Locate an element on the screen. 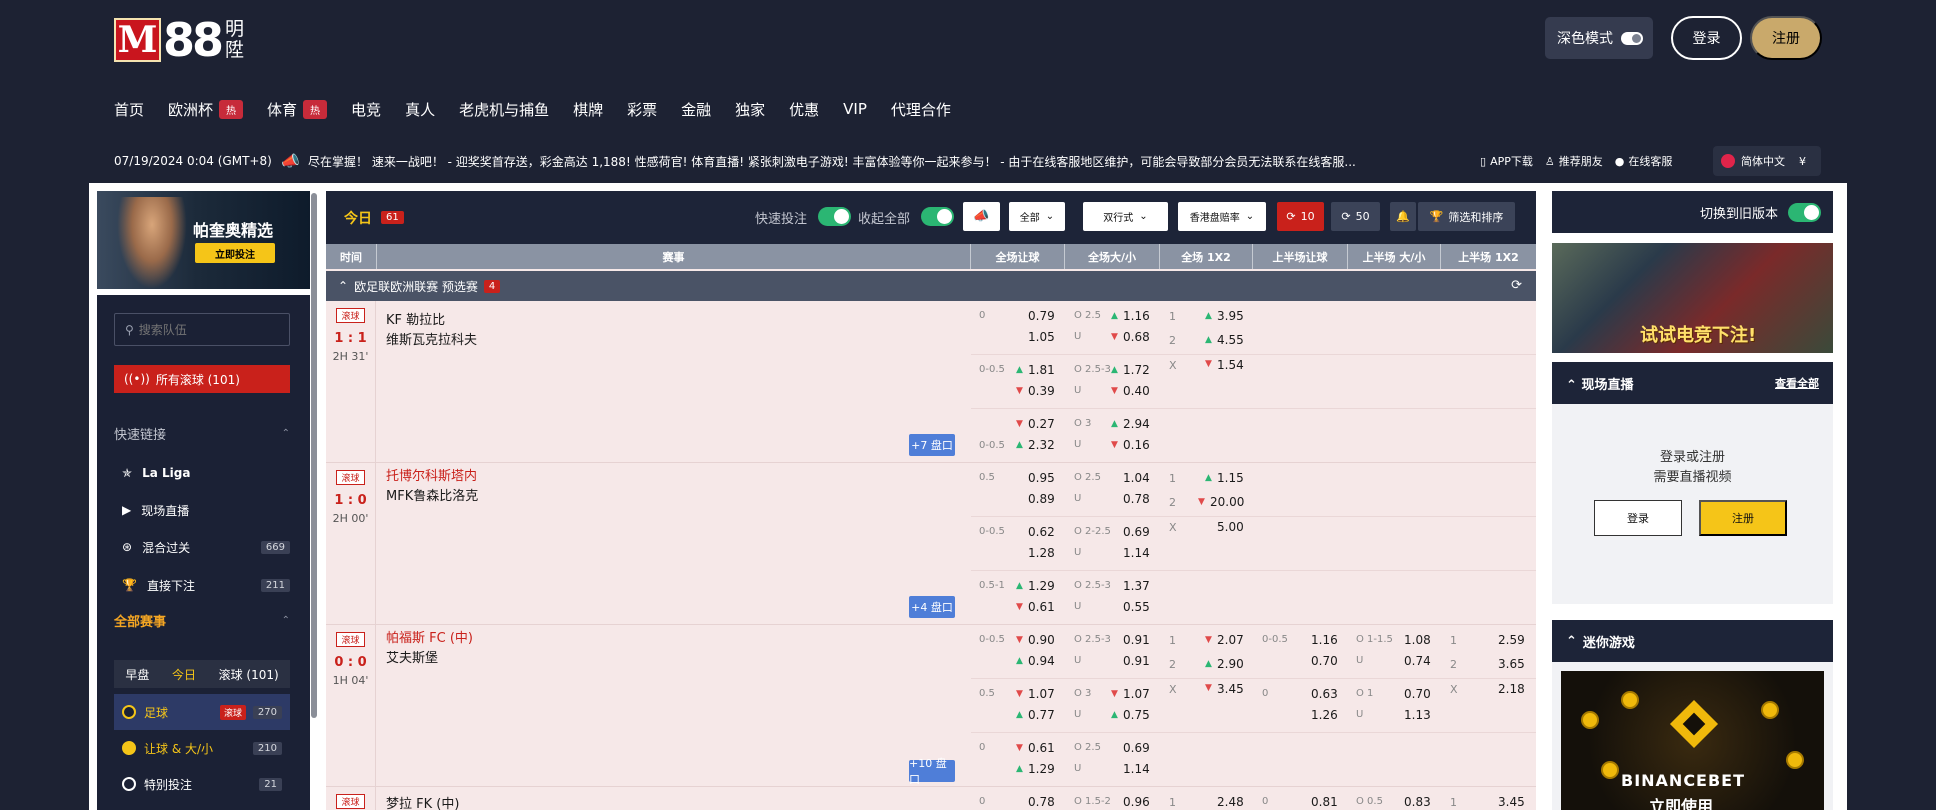 The height and width of the screenshot is (810, 1936). nav-item-esports: 电竞 is located at coordinates (366, 109).